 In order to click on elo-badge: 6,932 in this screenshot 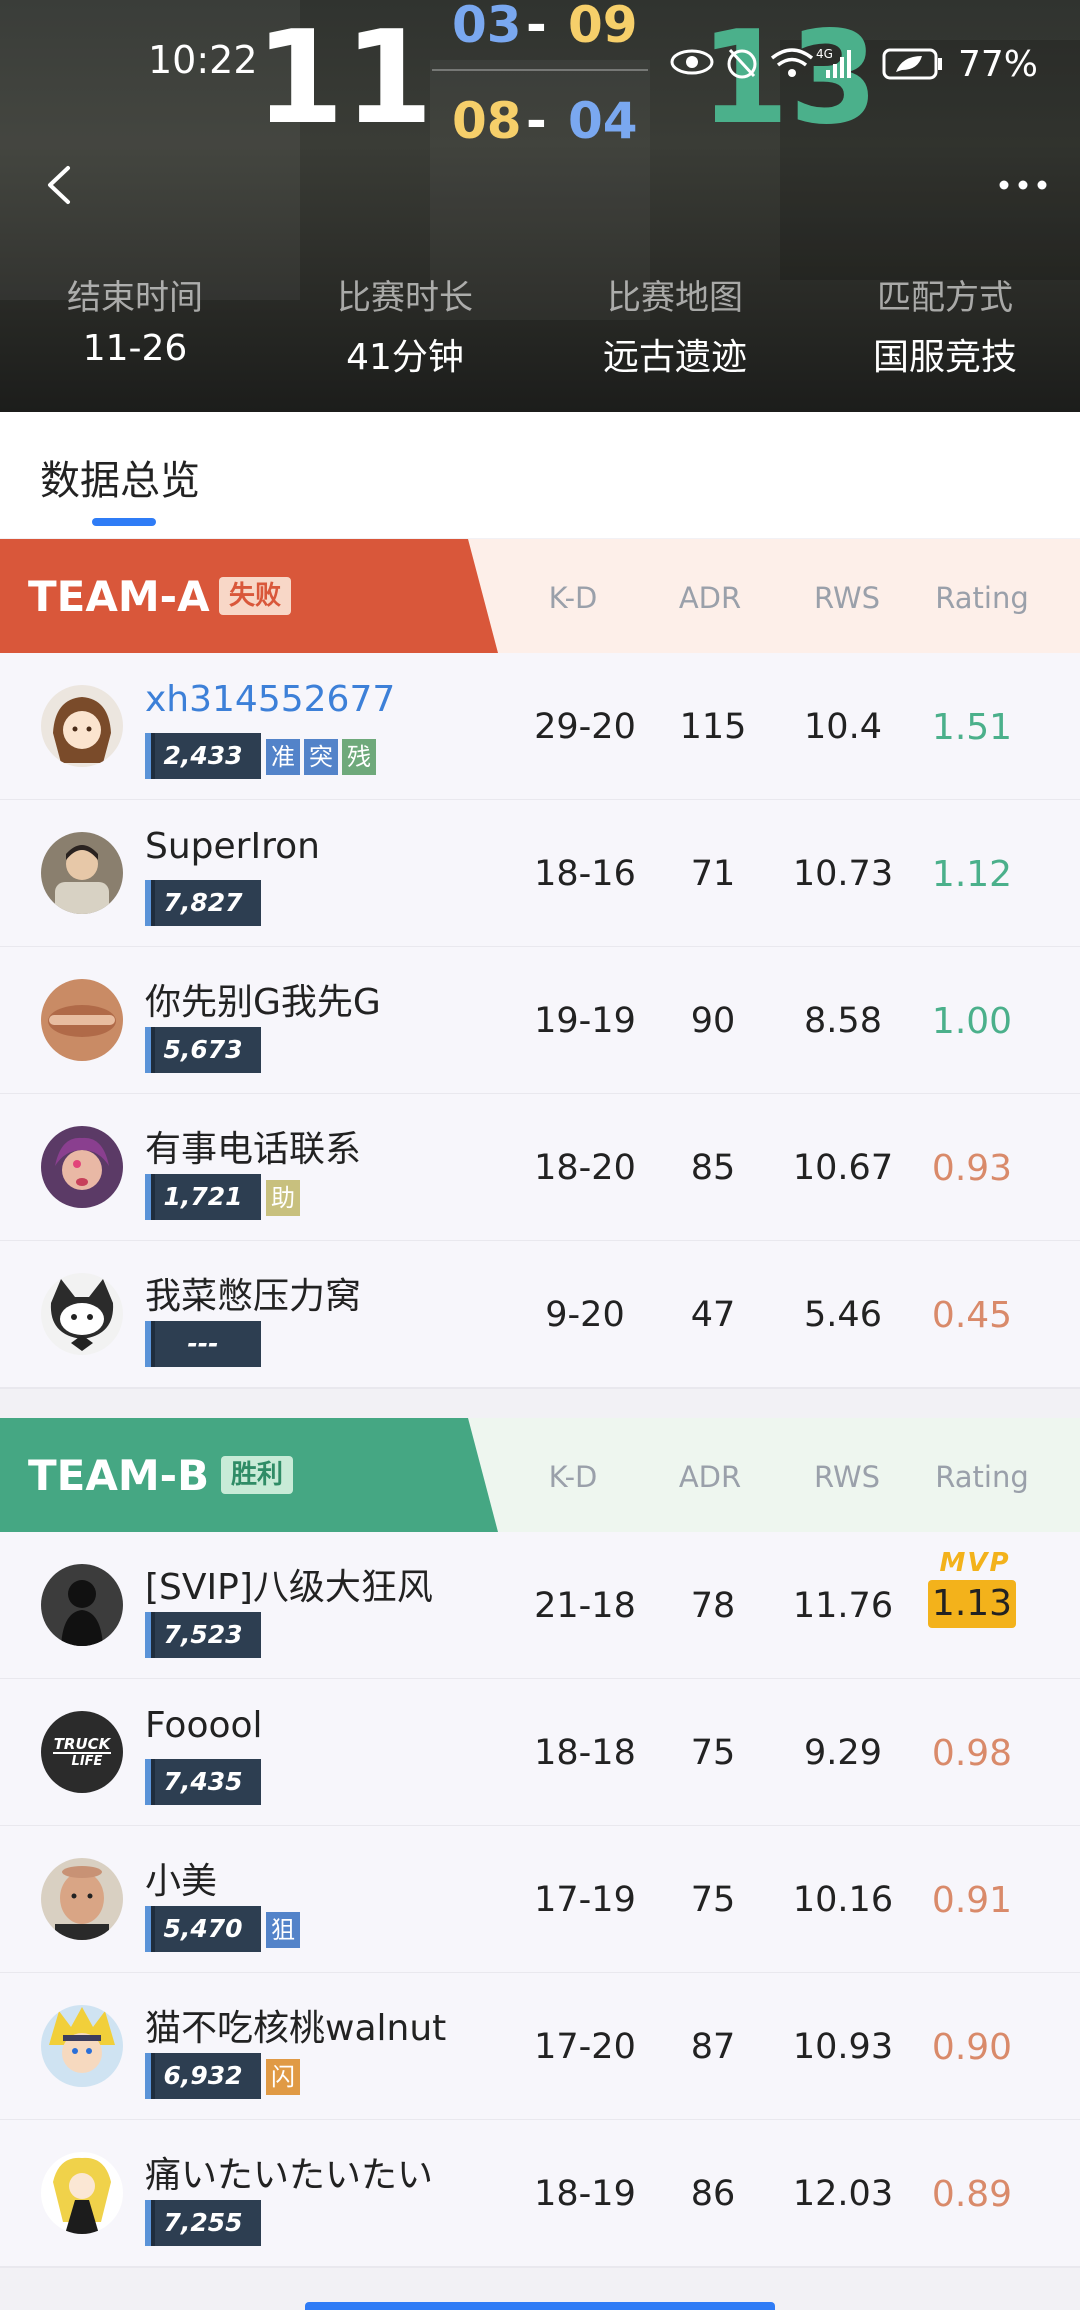, I will do `click(203, 2076)`.